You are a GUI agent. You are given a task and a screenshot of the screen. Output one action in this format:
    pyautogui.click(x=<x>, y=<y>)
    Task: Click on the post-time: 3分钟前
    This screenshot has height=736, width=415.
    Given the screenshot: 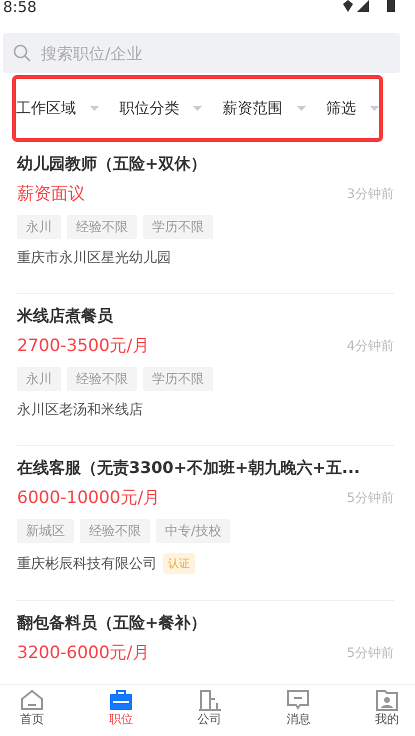 What is the action you would take?
    pyautogui.click(x=370, y=194)
    